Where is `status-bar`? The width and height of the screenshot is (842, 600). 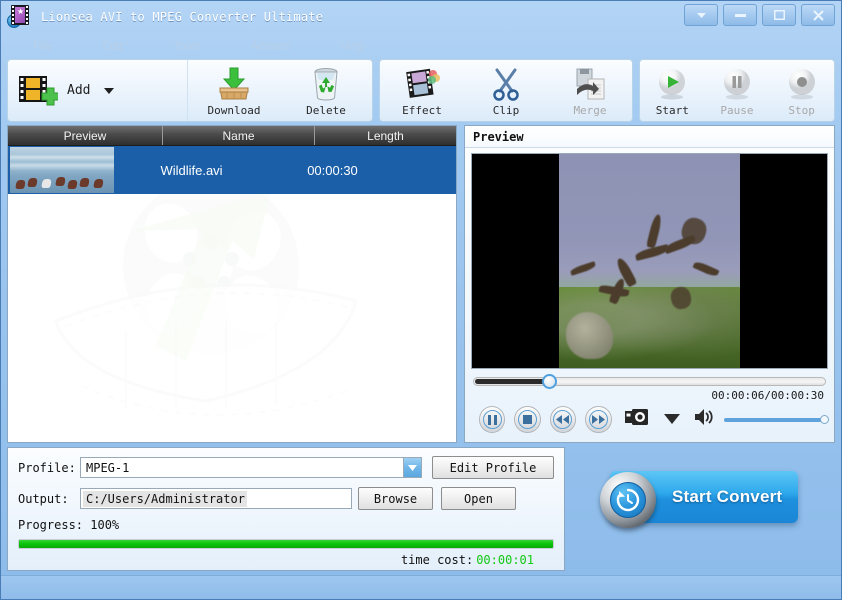
status-bar is located at coordinates (421, 587).